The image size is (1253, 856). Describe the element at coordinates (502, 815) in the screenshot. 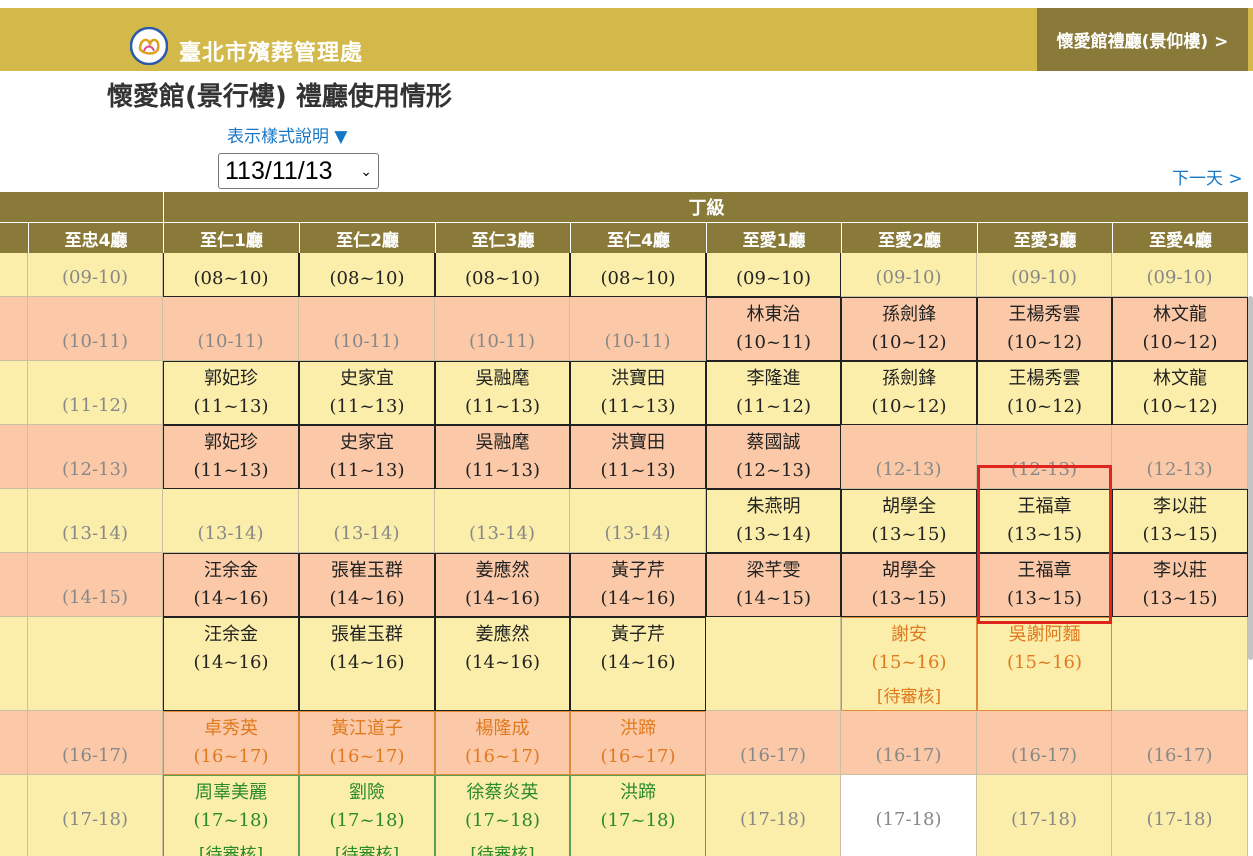

I see `schedule-slot: 徐蔡炎英 (17~18) [待審核]` at that location.